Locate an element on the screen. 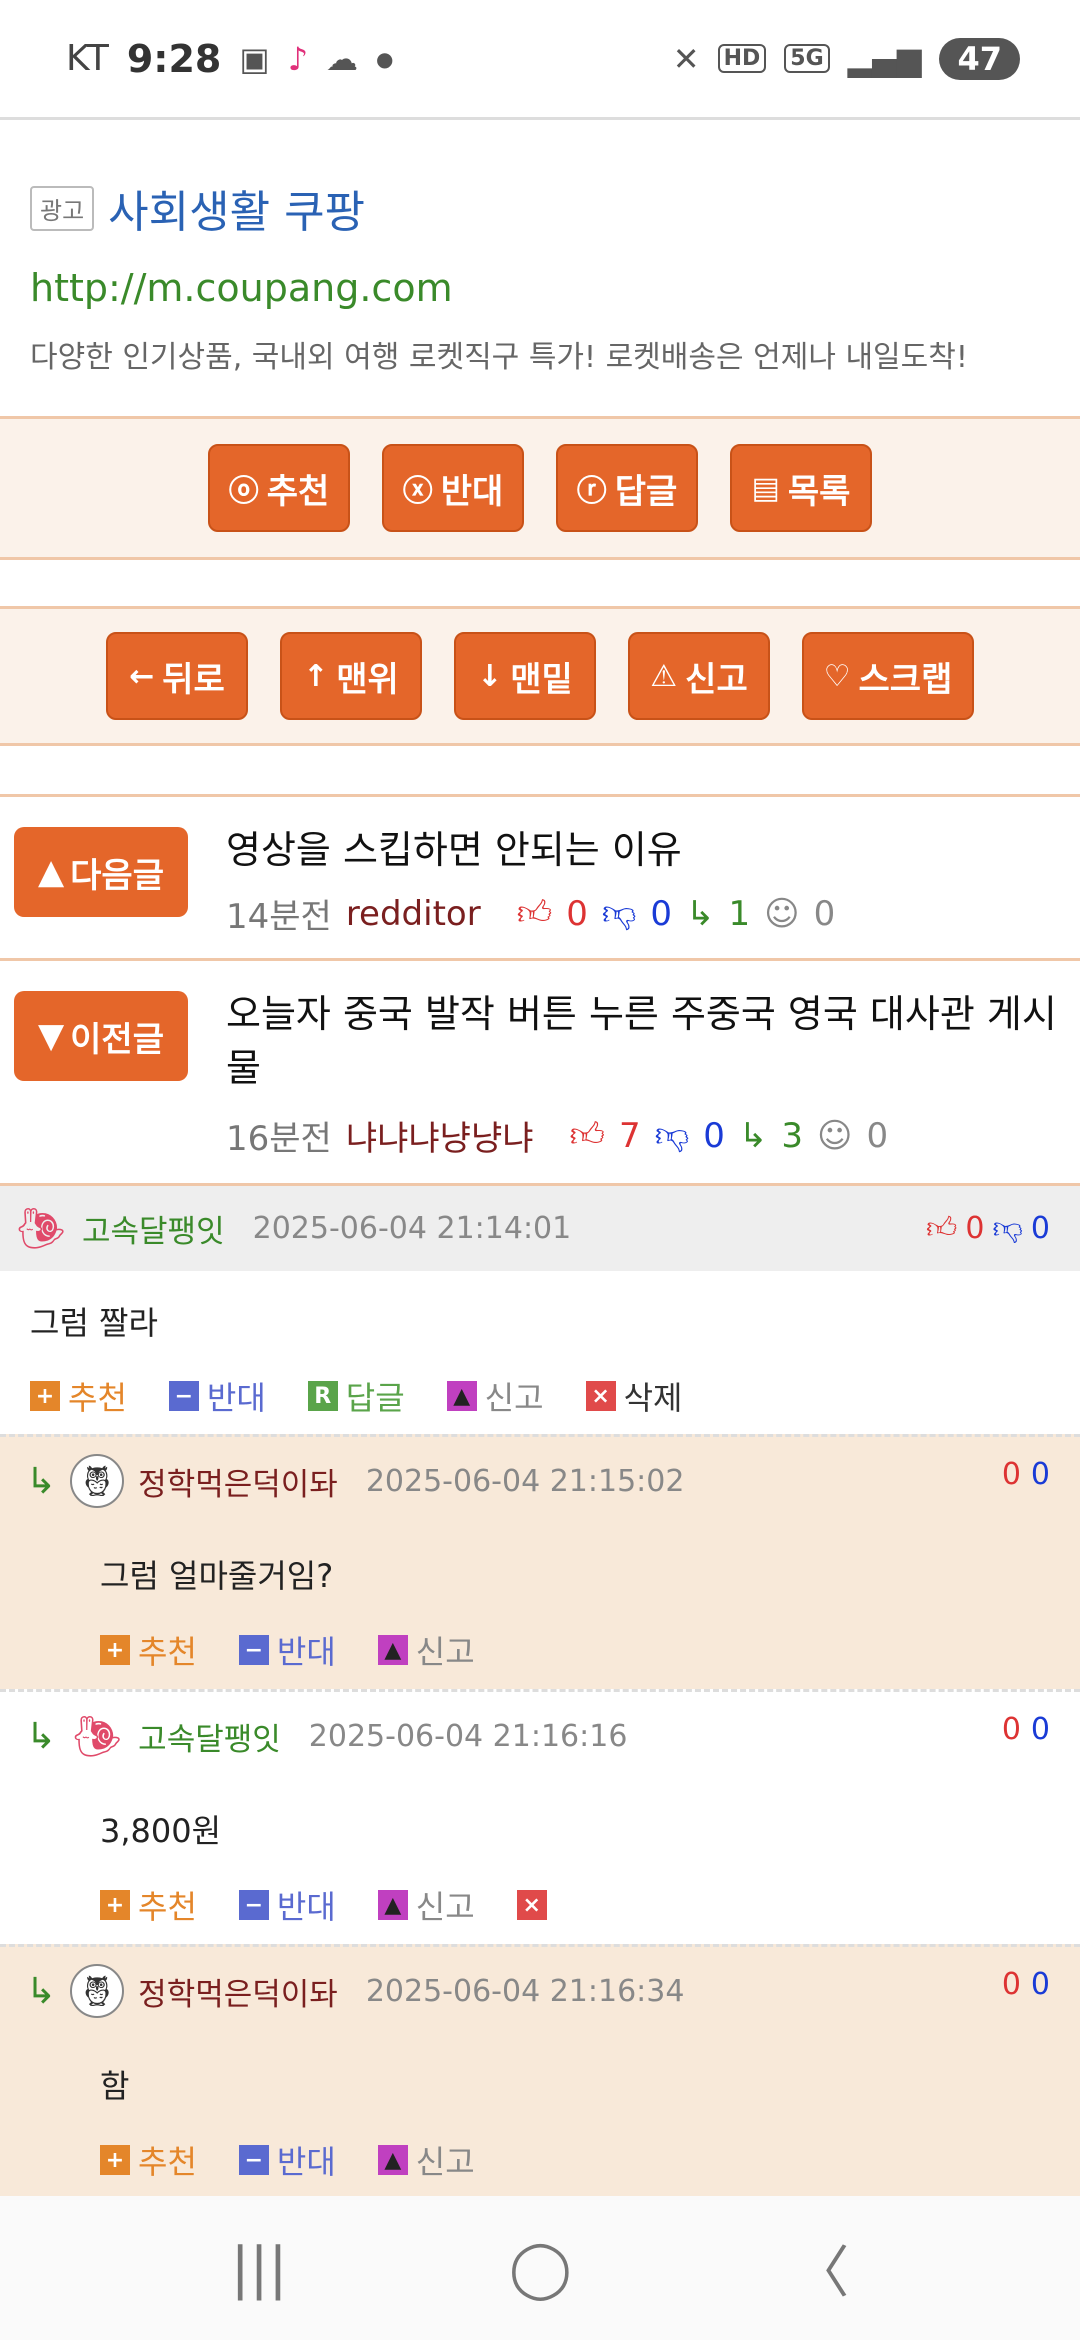 This screenshot has width=1080, height=2340. comment-delete: × 삭제 is located at coordinates (634, 1396).